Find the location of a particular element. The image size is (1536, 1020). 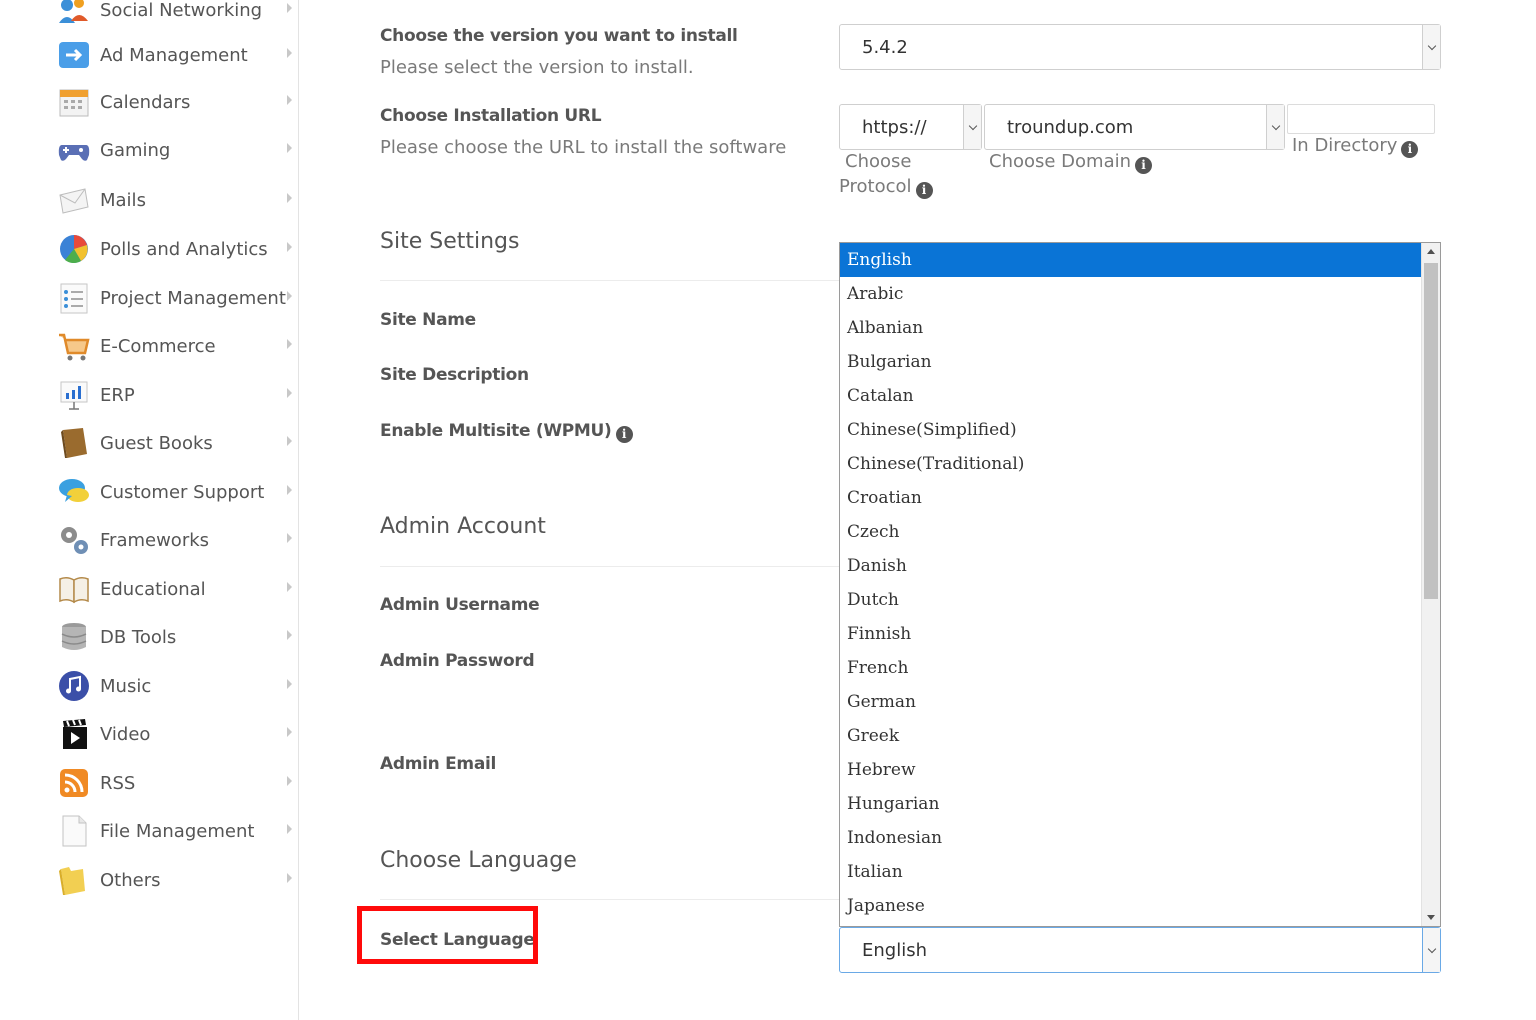

language-option: Catalan is located at coordinates (1130, 396).